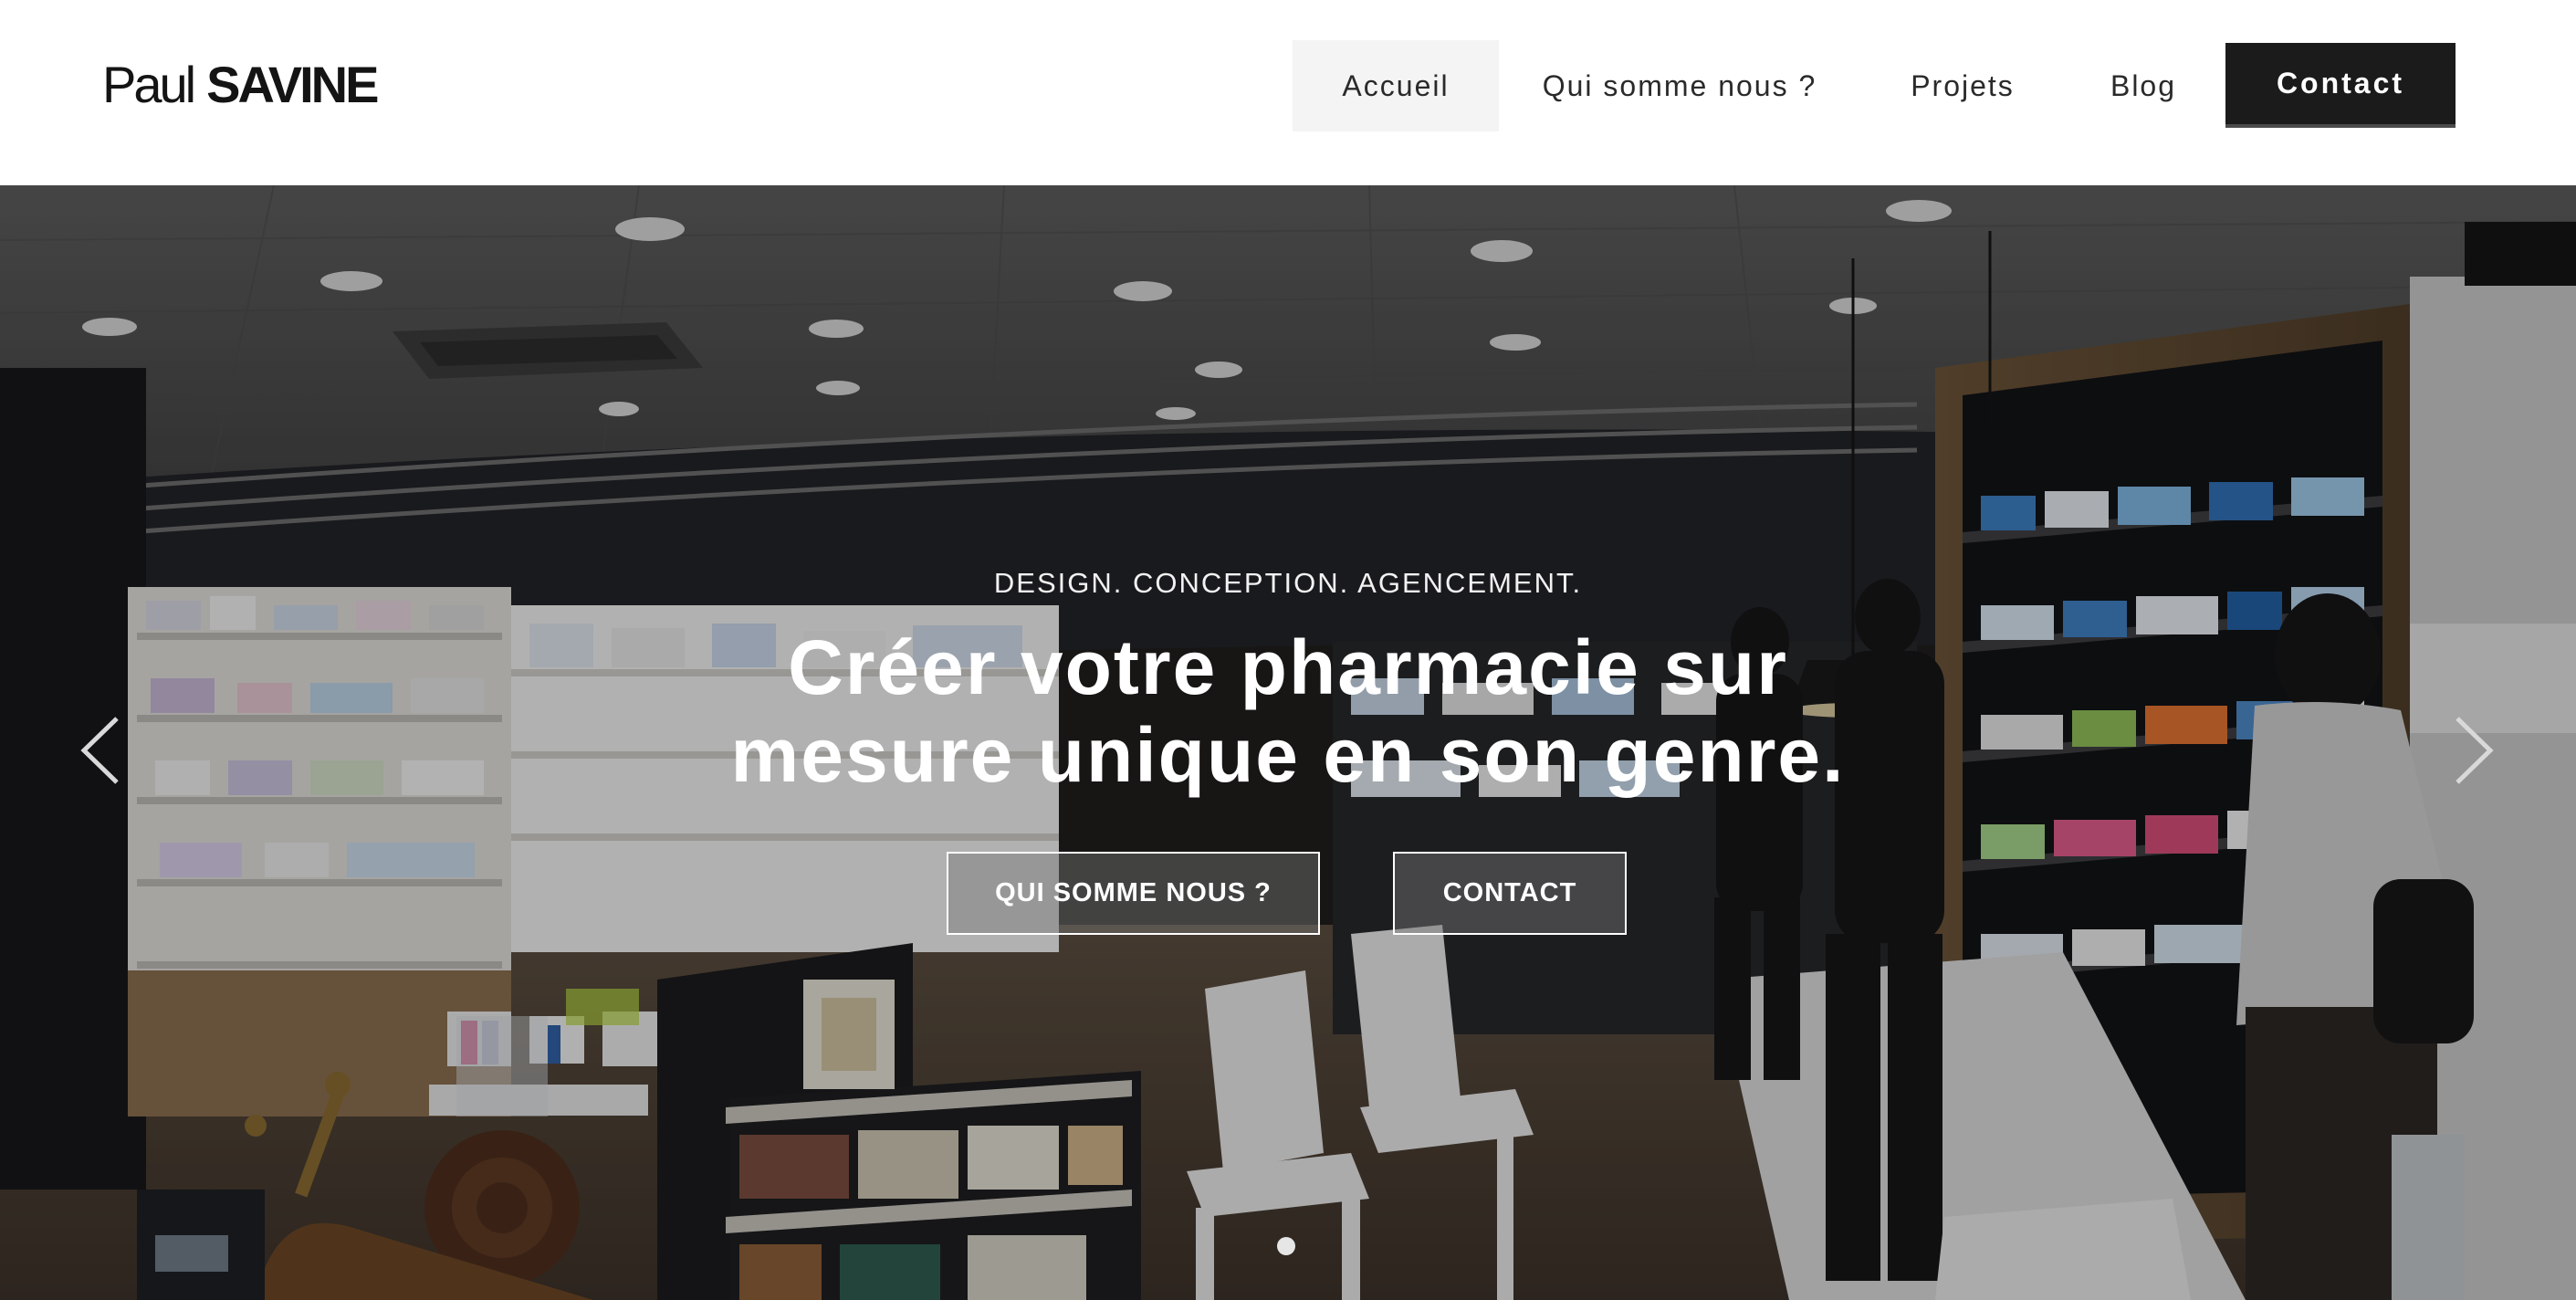 The width and height of the screenshot is (2576, 1300). What do you see at coordinates (2473, 750) in the screenshot?
I see `chevron-right-icon` at bounding box center [2473, 750].